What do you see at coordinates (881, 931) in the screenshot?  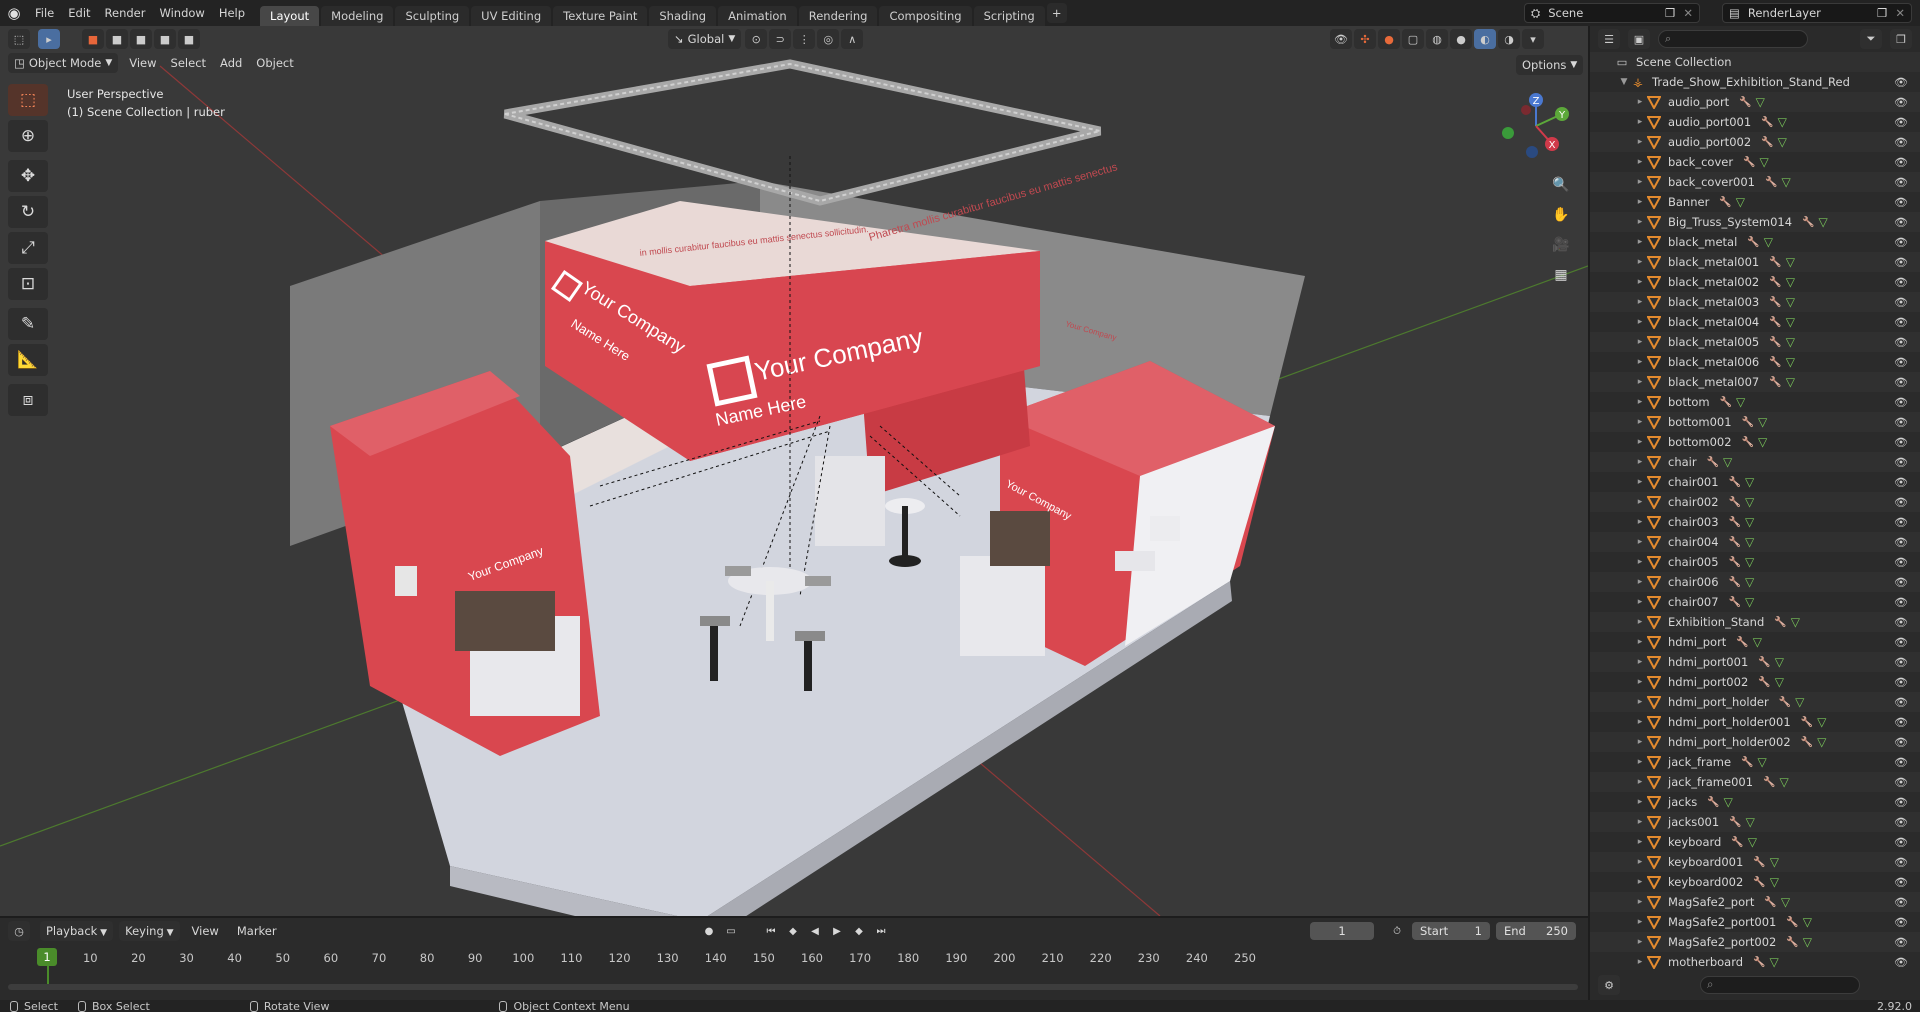 I see `jump-end-icon: ⏭` at bounding box center [881, 931].